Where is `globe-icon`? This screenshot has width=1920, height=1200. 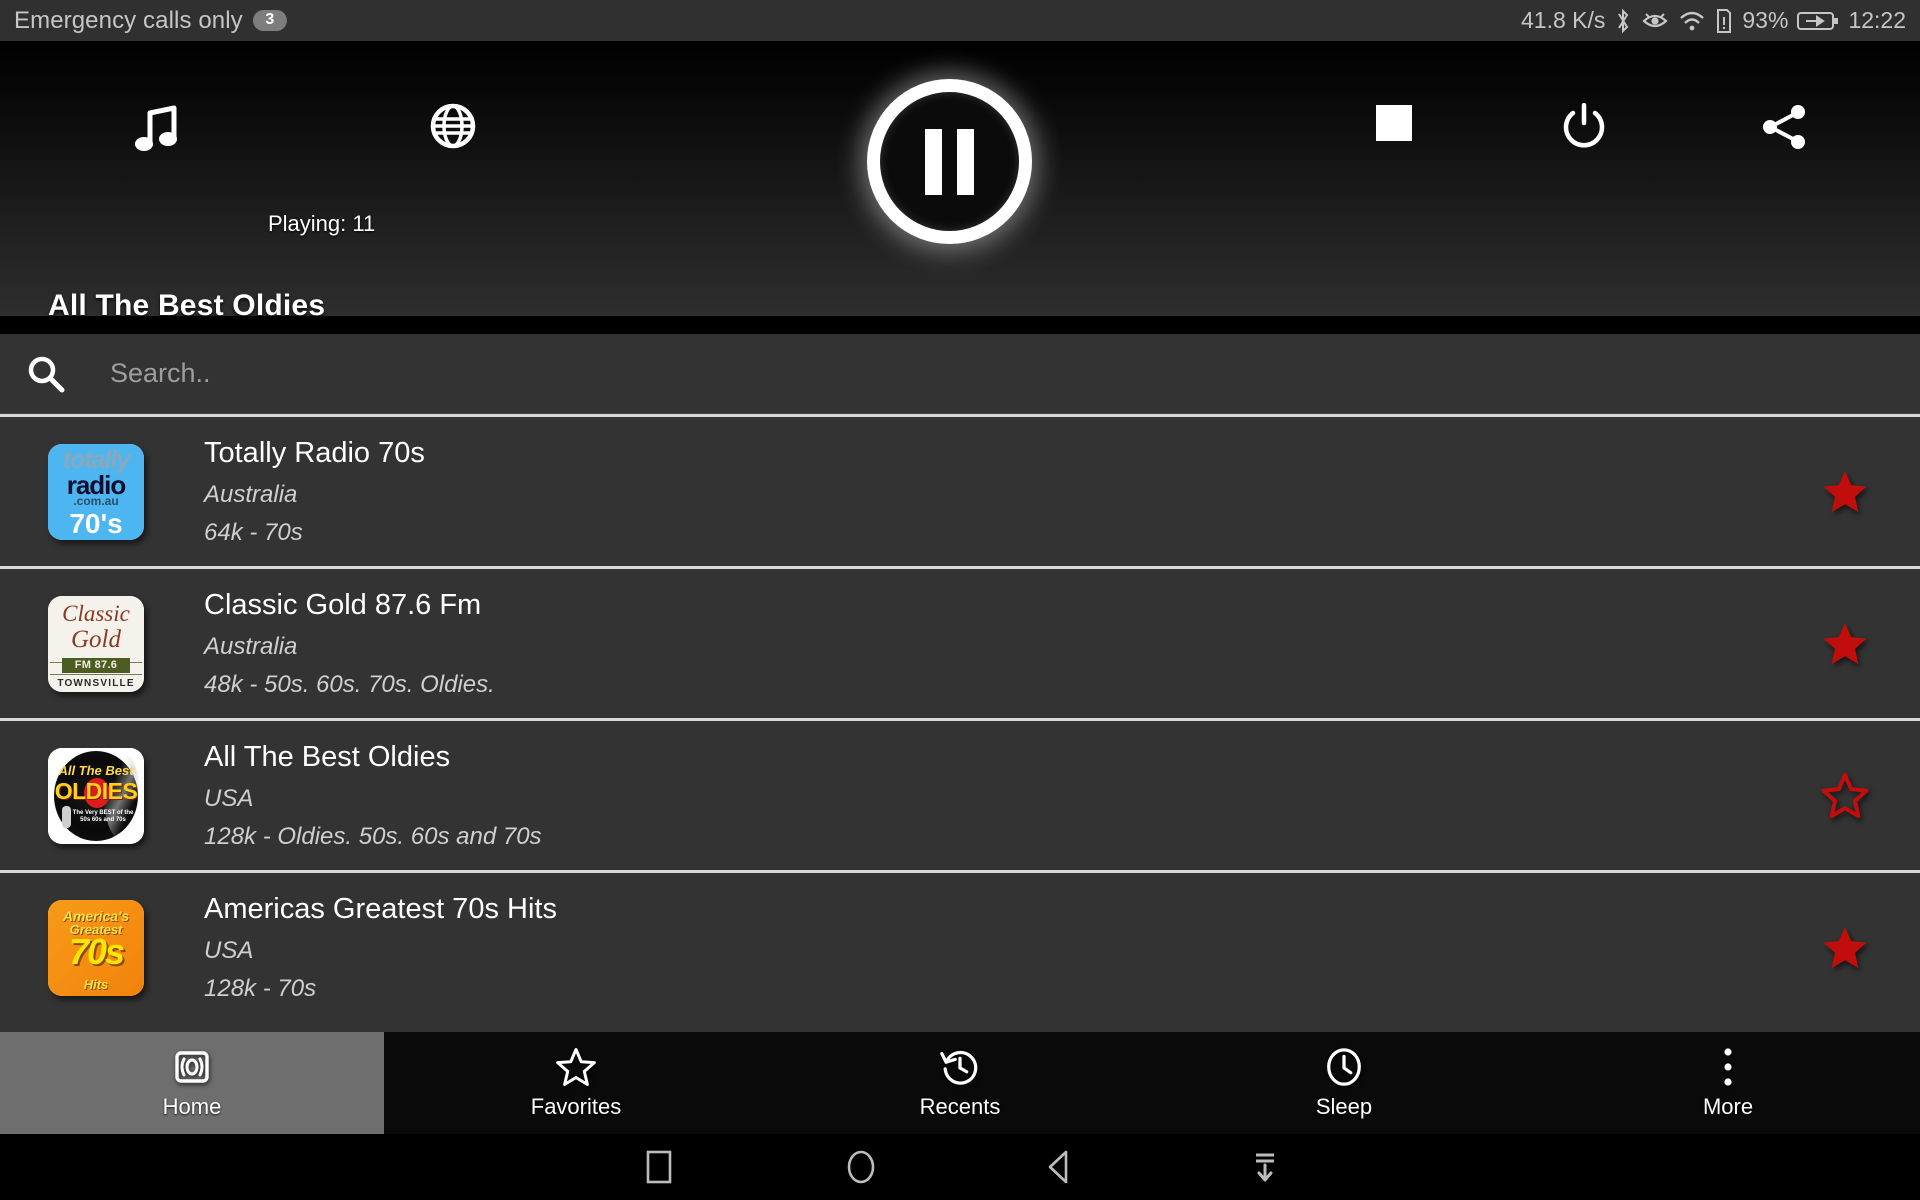
globe-icon is located at coordinates (453, 126).